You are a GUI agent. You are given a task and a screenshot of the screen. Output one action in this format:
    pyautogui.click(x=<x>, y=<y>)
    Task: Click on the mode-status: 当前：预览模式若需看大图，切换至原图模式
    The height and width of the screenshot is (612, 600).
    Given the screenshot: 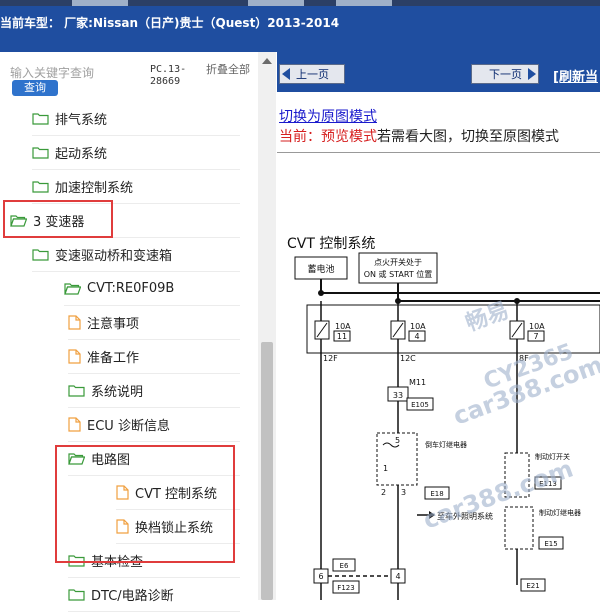 What is the action you would take?
    pyautogui.click(x=419, y=136)
    